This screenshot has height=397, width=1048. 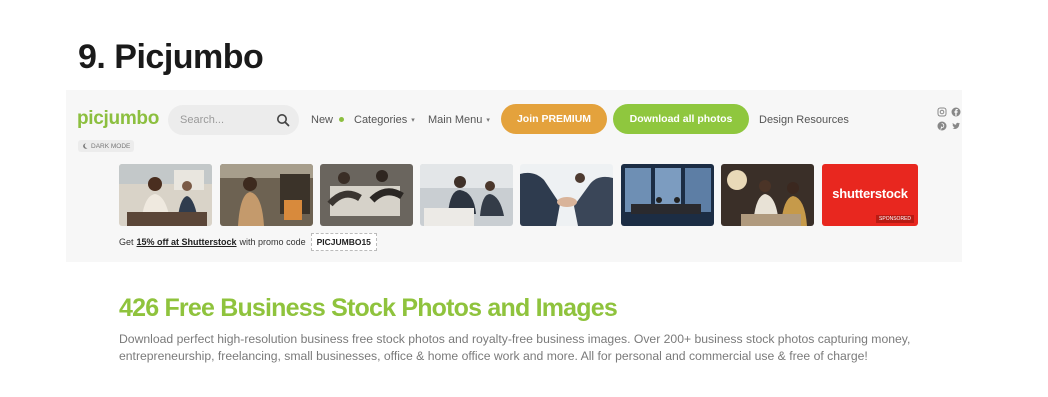 I want to click on nav-design-resources: Design Resources, so click(x=804, y=120).